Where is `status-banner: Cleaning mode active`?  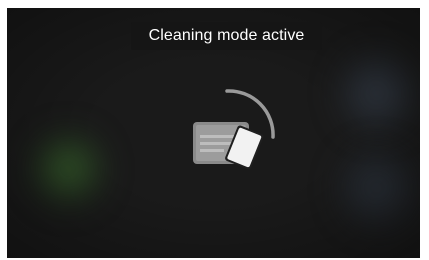
status-banner: Cleaning mode active is located at coordinates (226, 36).